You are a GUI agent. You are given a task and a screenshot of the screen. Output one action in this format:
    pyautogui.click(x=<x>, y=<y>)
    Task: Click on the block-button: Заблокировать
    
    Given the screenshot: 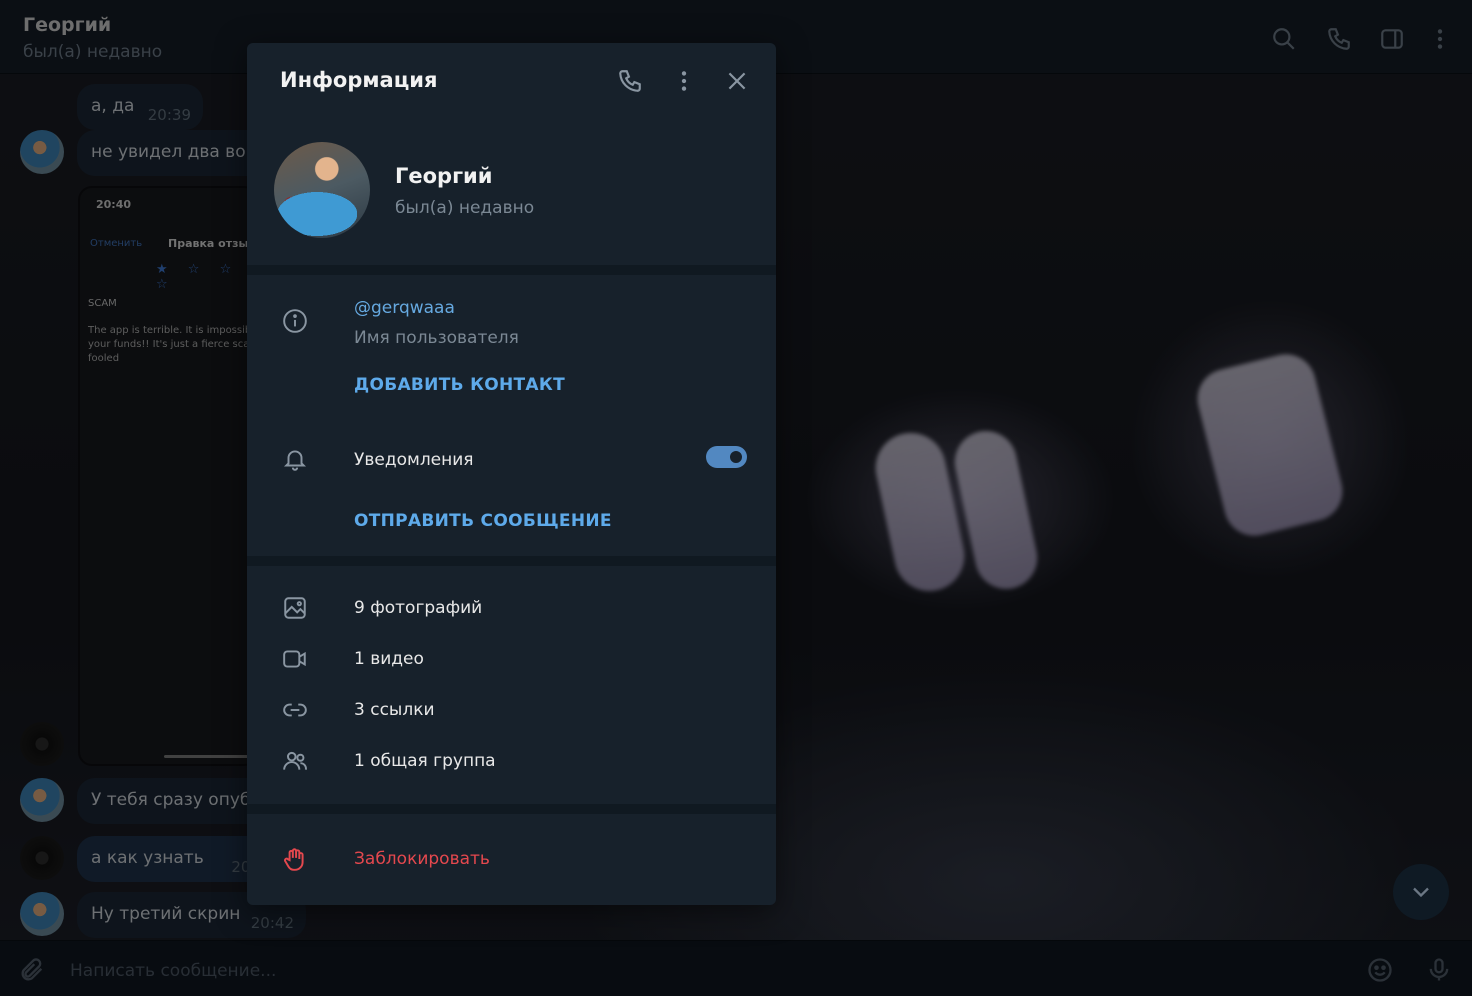 What is the action you would take?
    pyautogui.click(x=422, y=859)
    